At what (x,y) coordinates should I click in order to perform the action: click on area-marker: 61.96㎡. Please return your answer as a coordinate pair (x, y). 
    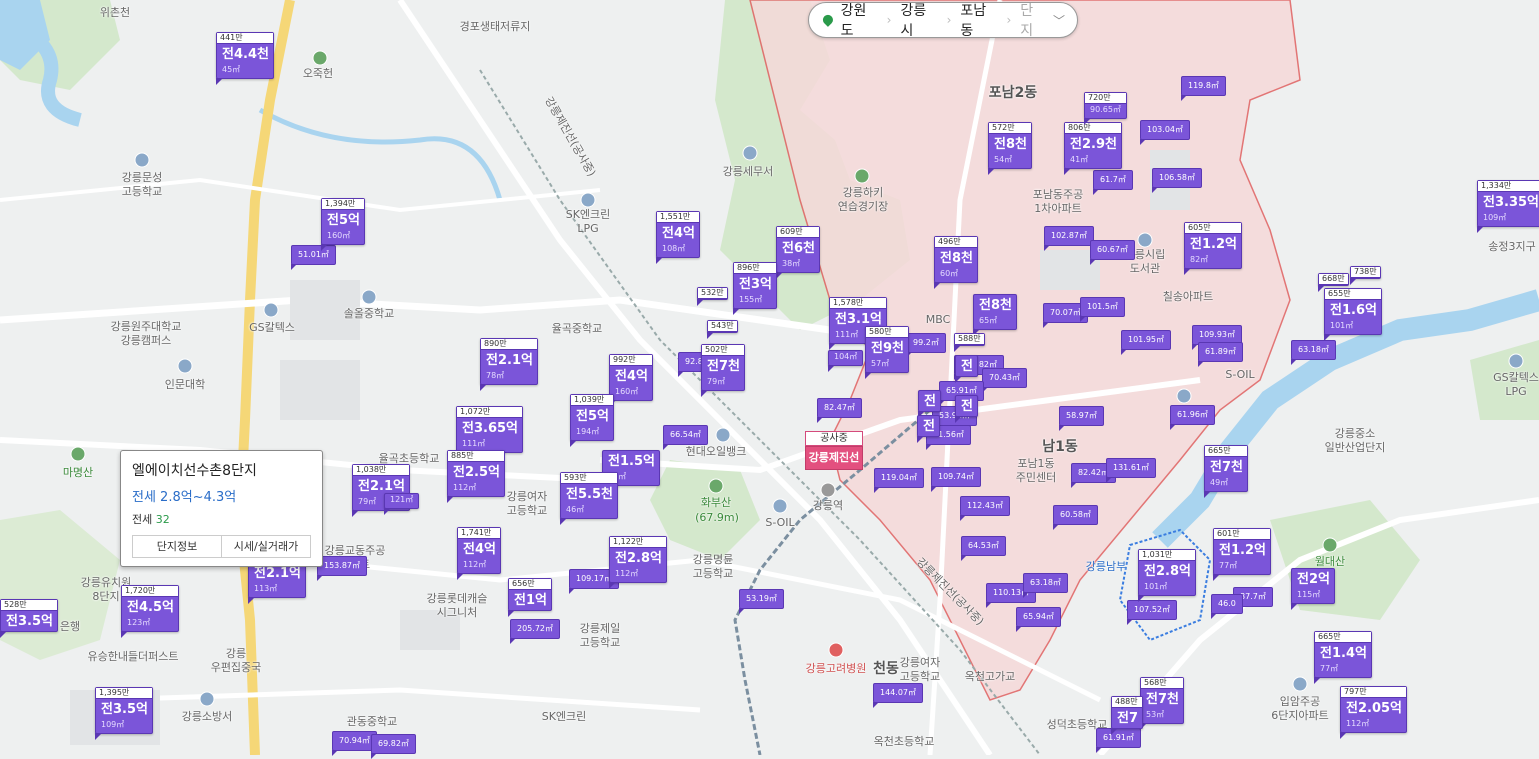
    Looking at the image, I should click on (1192, 417).